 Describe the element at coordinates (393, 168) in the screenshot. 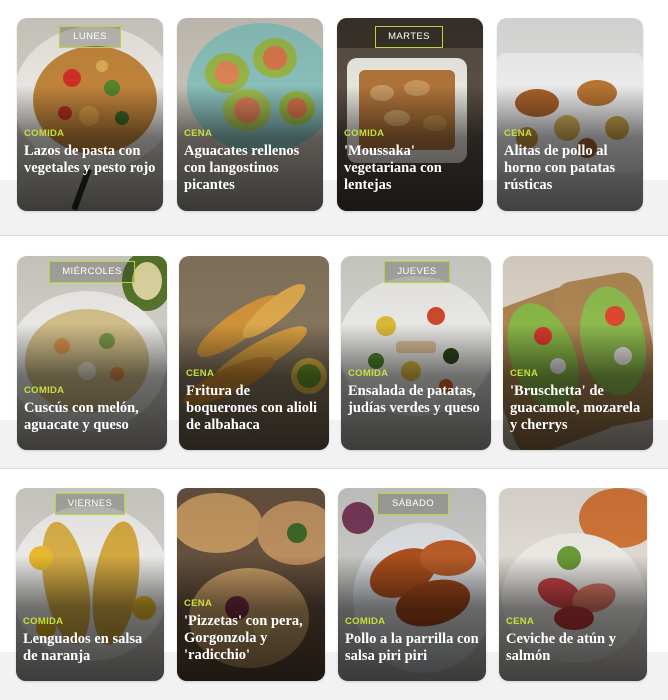

I see `recipe-title: 'Moussaka' vegetariana con lentejas` at that location.